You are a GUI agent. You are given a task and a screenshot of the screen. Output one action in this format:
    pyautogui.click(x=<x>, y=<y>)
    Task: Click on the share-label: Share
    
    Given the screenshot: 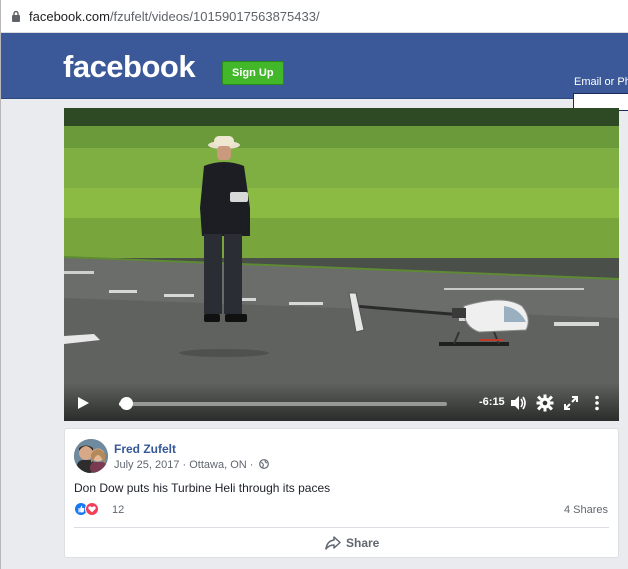 What is the action you would take?
    pyautogui.click(x=363, y=543)
    